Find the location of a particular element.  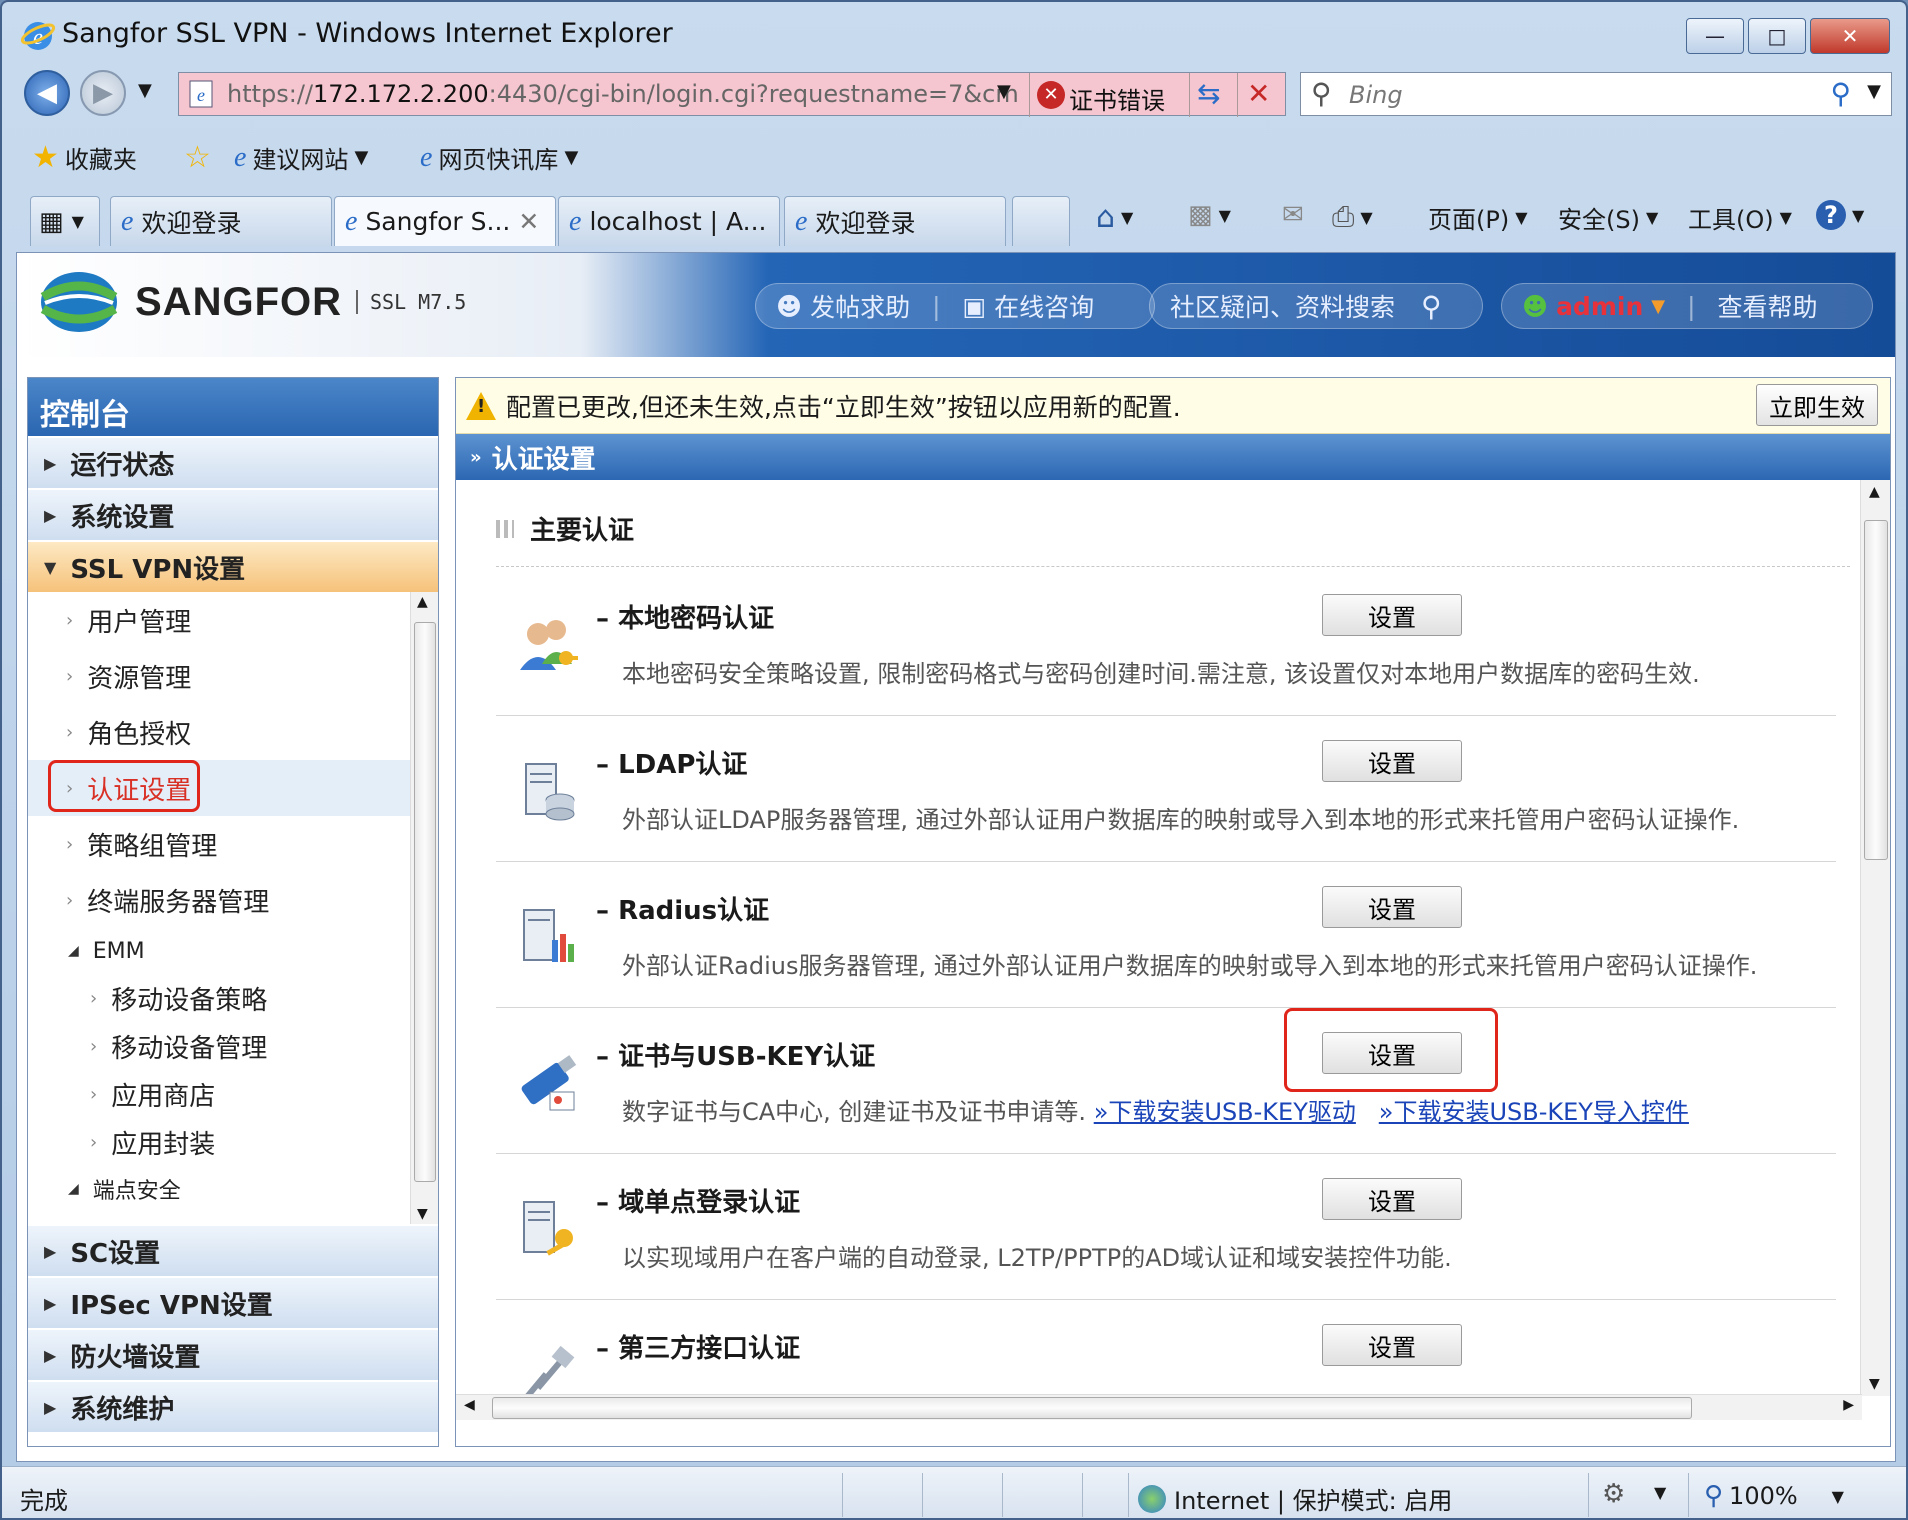

domain-sso-settings-button: 设置 is located at coordinates (1392, 1199).